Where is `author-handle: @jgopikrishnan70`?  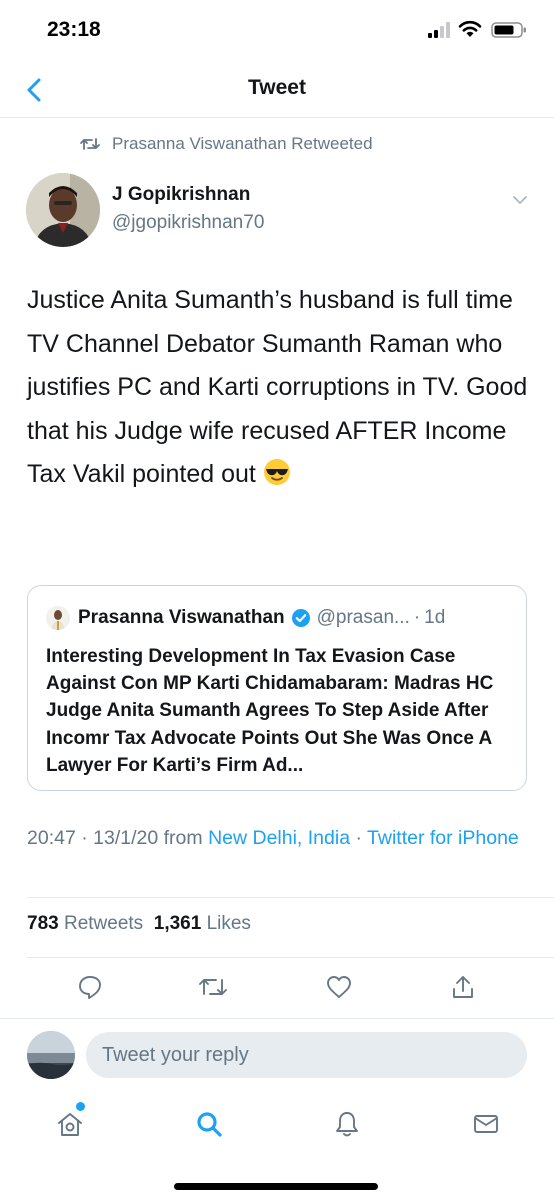 author-handle: @jgopikrishnan70 is located at coordinates (188, 223).